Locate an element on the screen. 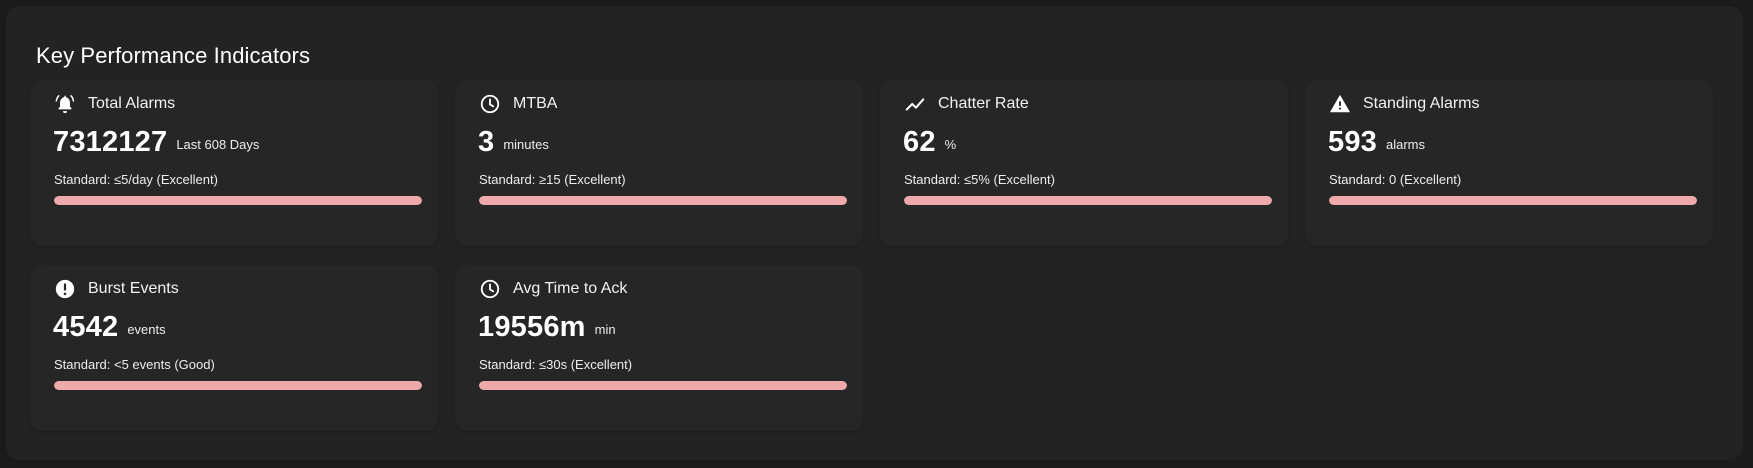 The width and height of the screenshot is (1753, 468). card-header: Avg Time to Ack is located at coordinates (553, 289).